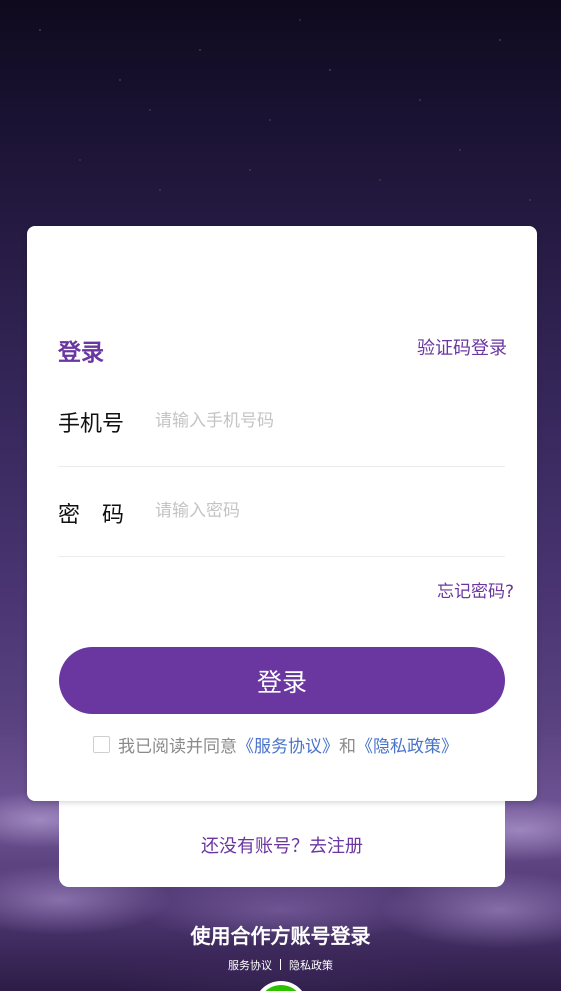 This screenshot has width=561, height=991. I want to click on phone-input, so click(325, 421).